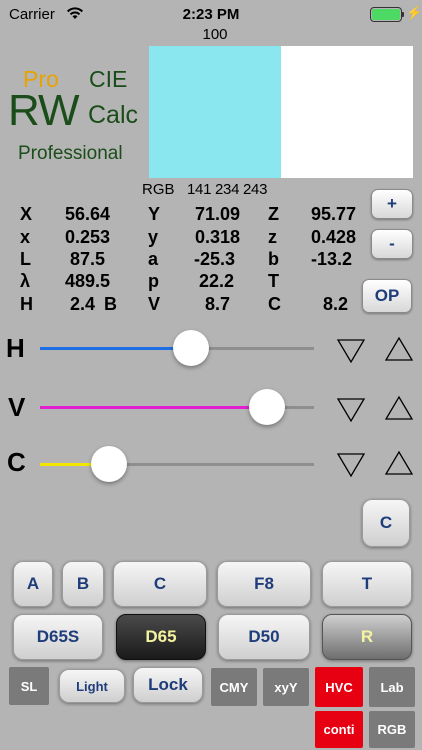  I want to click on key-d65s: D65S, so click(58, 637).